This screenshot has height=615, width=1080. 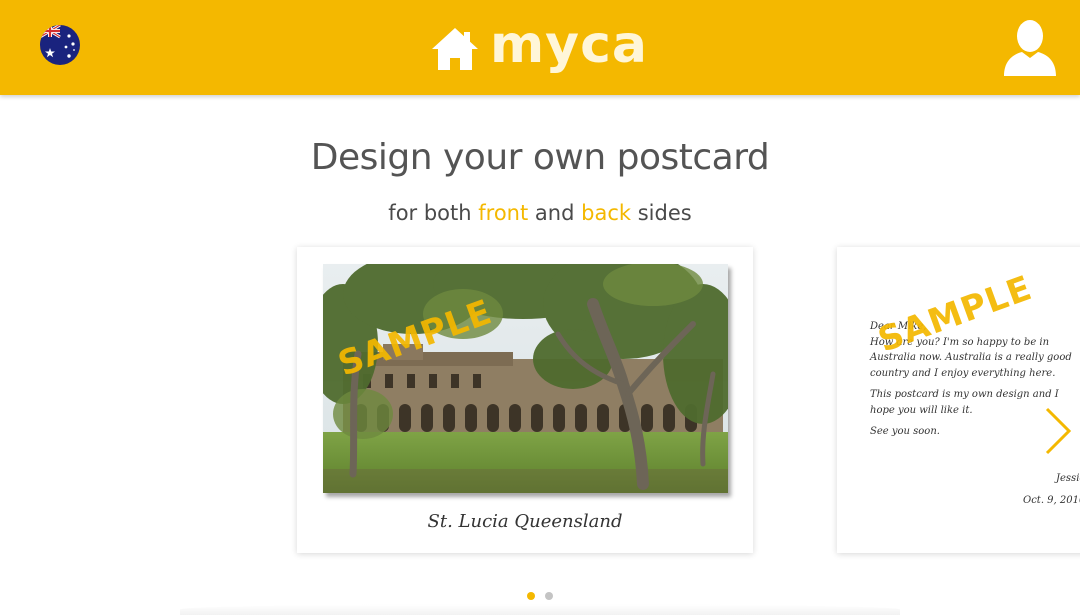 What do you see at coordinates (525, 521) in the screenshot?
I see `postcard-caption: St. Lucia Queensland` at bounding box center [525, 521].